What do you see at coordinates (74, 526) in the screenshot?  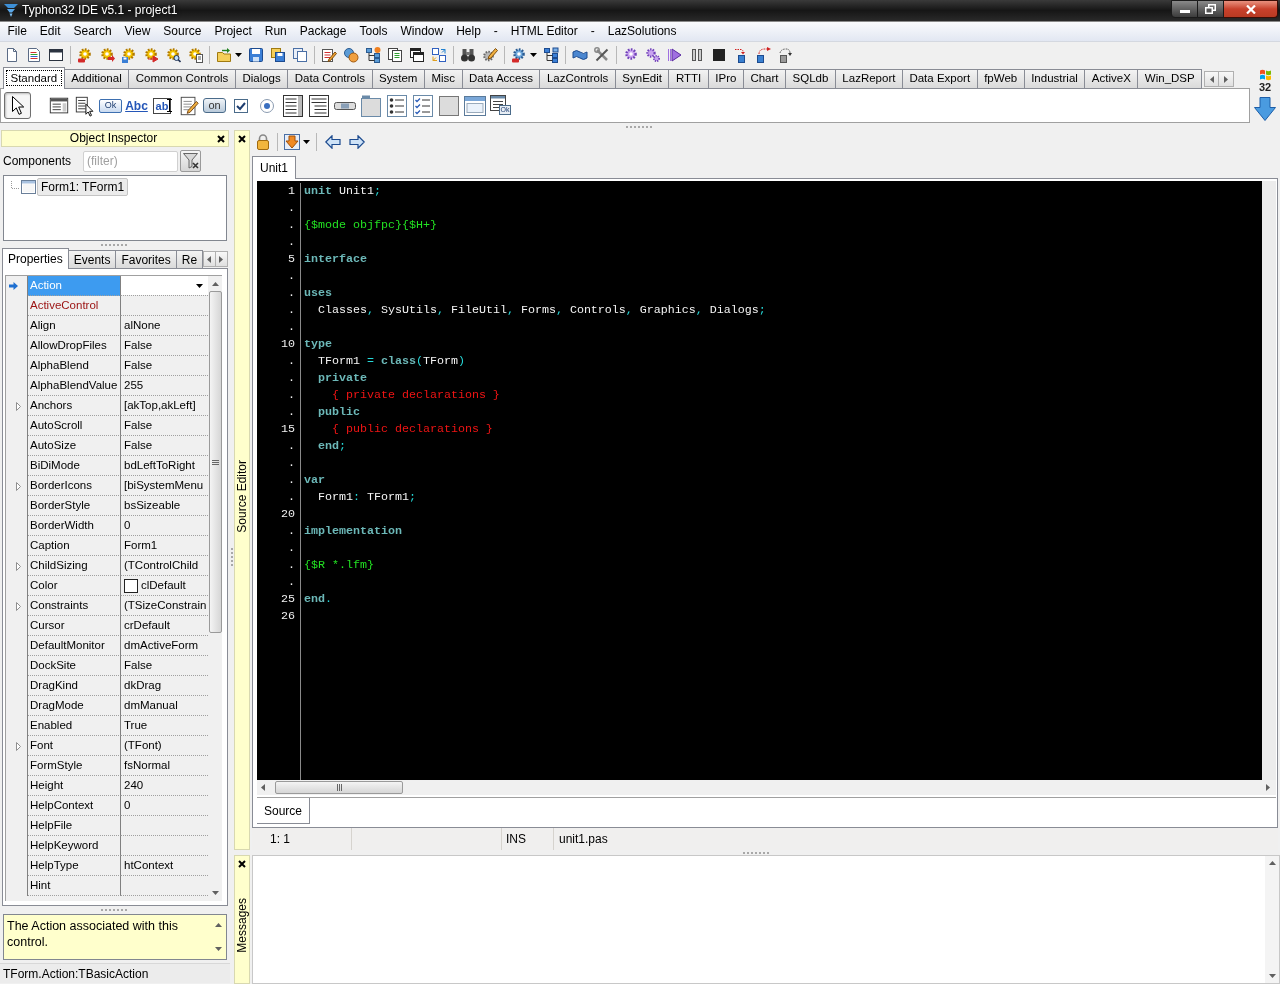 I see `property-name: BorderWidth` at bounding box center [74, 526].